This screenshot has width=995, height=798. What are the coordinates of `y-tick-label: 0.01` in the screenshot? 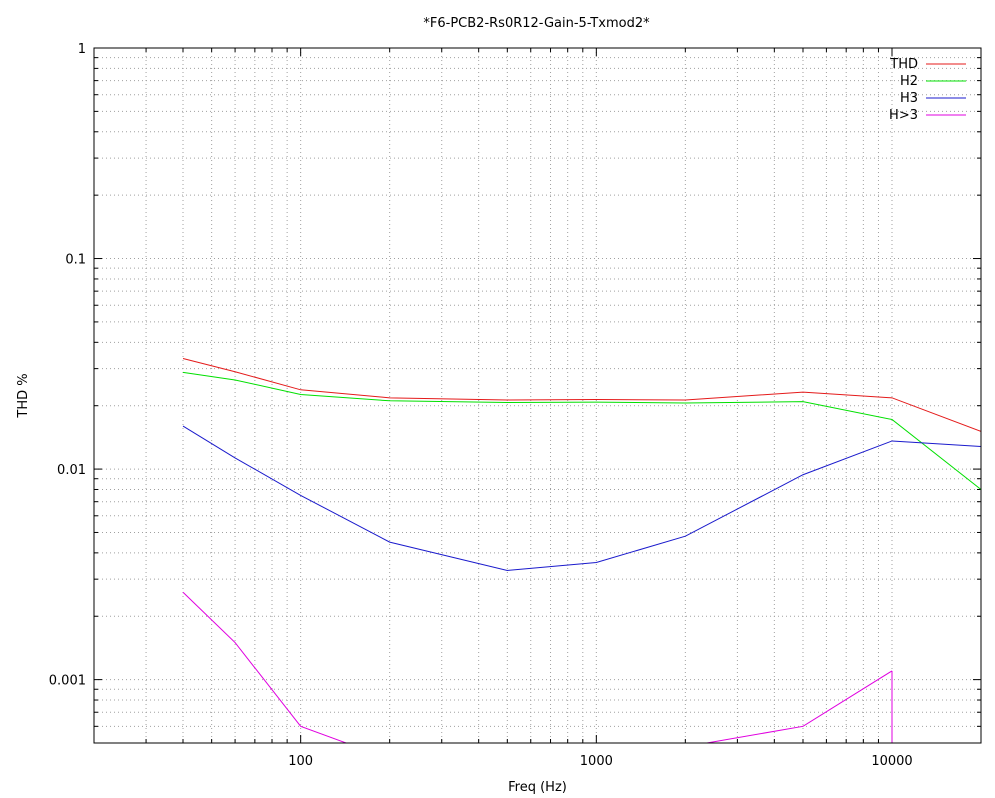 It's located at (71, 470).